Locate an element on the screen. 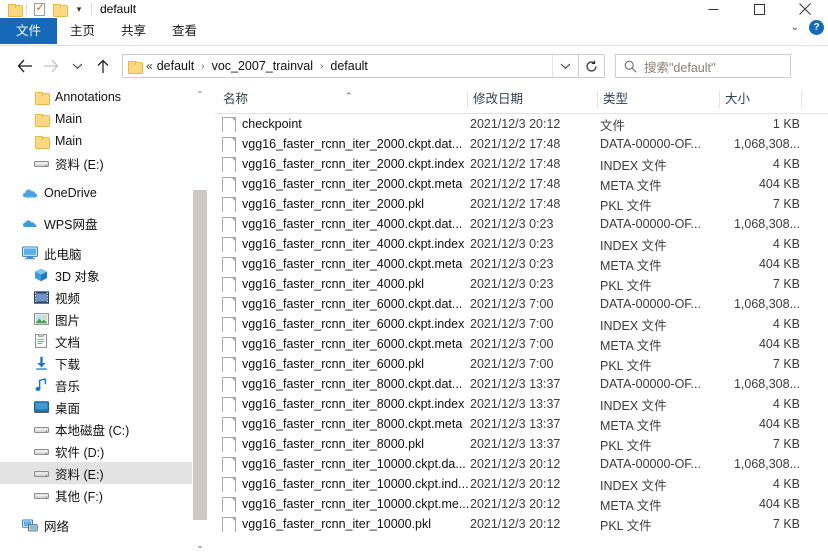 This screenshot has height=553, width=828. file-name-label: vgg16_faster_rcnn_iter_2000.ckpt.index is located at coordinates (353, 164).